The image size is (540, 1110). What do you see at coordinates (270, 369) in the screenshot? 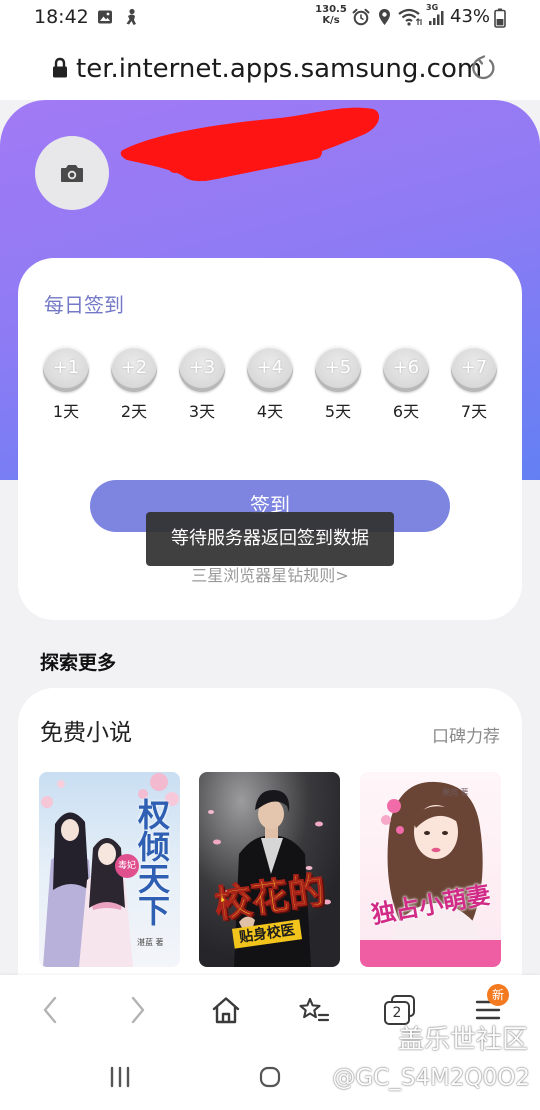
I see `reward-coin: +4` at bounding box center [270, 369].